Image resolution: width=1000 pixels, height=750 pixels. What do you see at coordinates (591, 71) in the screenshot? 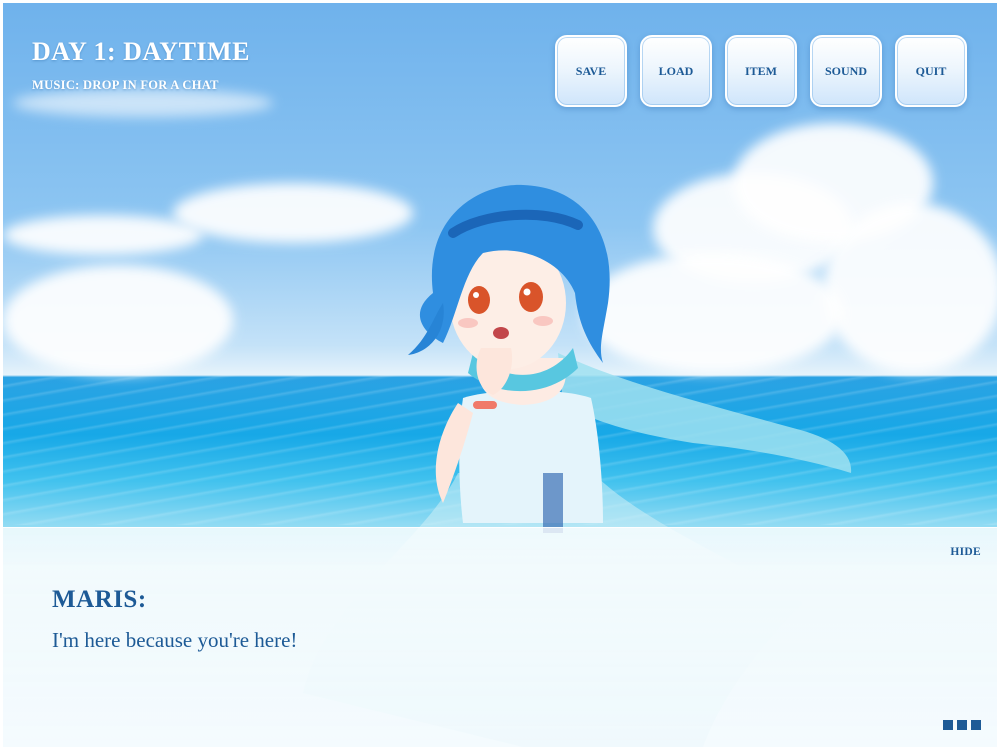
I see `save-button: SAVE` at bounding box center [591, 71].